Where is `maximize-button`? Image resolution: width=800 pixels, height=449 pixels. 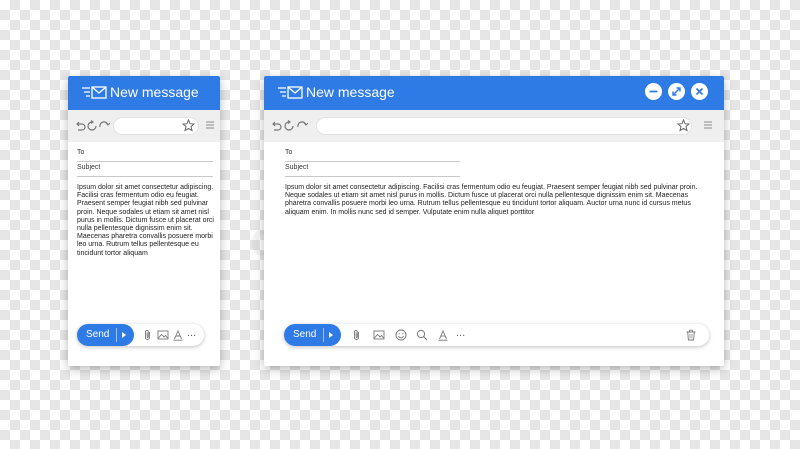
maximize-button is located at coordinates (676, 91).